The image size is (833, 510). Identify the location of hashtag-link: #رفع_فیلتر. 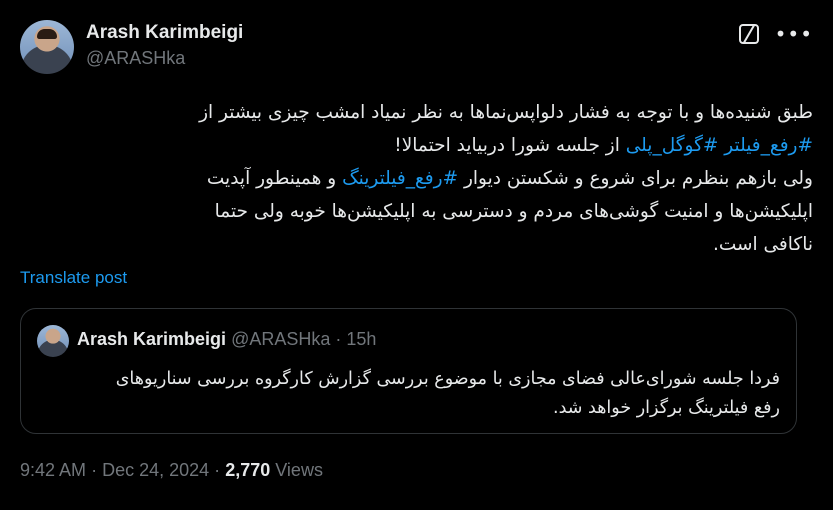
(768, 145).